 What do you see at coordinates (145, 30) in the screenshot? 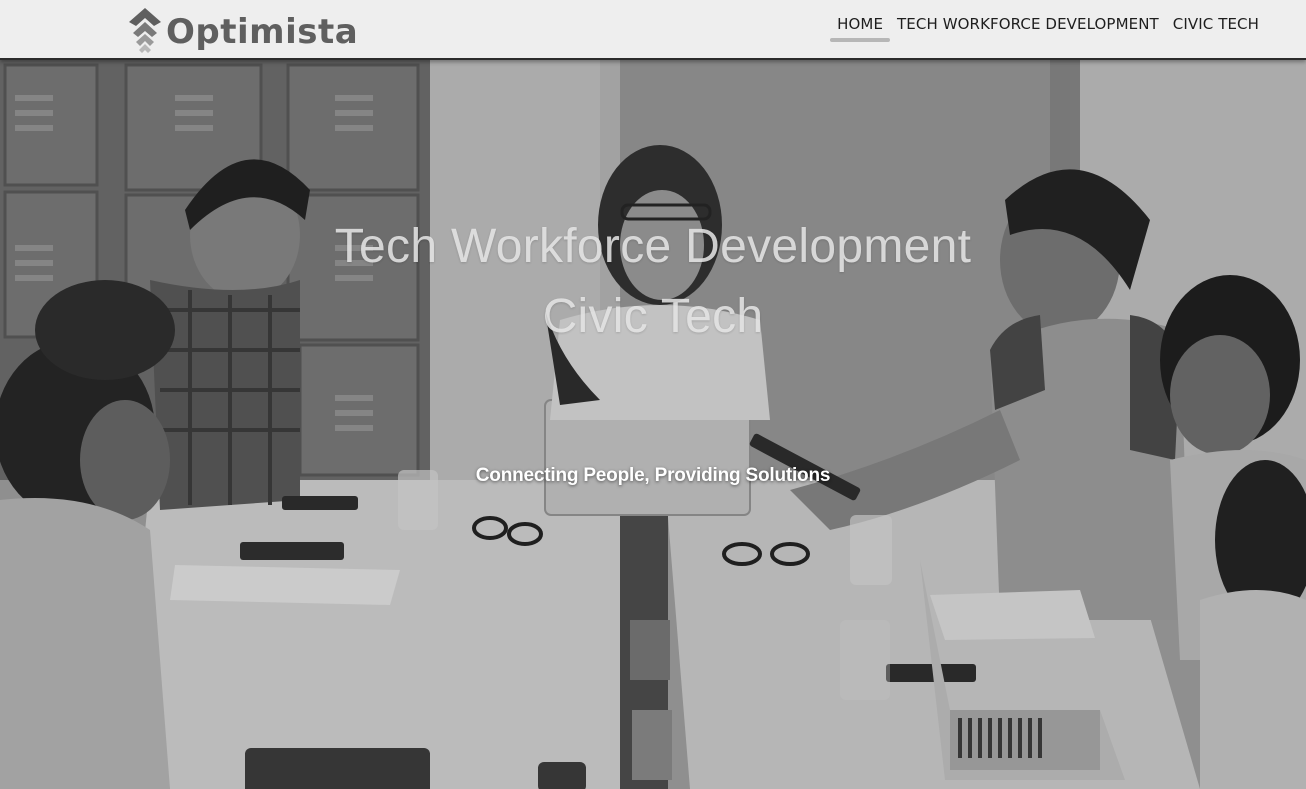
I see `chevron-up-stack-icon` at bounding box center [145, 30].